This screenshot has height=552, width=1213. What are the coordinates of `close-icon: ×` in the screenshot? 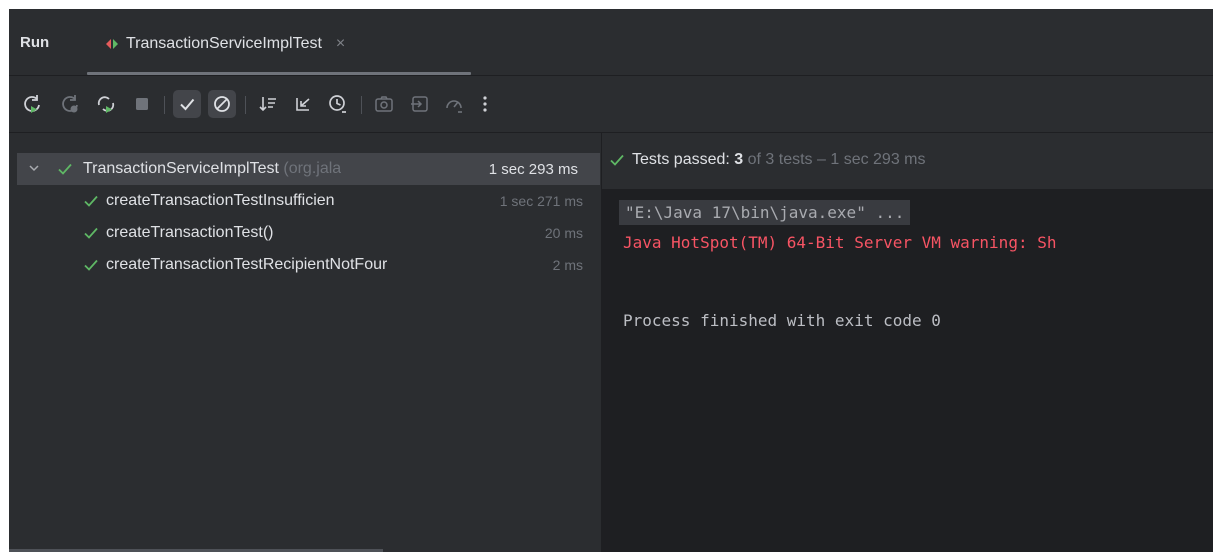 It's located at (340, 44).